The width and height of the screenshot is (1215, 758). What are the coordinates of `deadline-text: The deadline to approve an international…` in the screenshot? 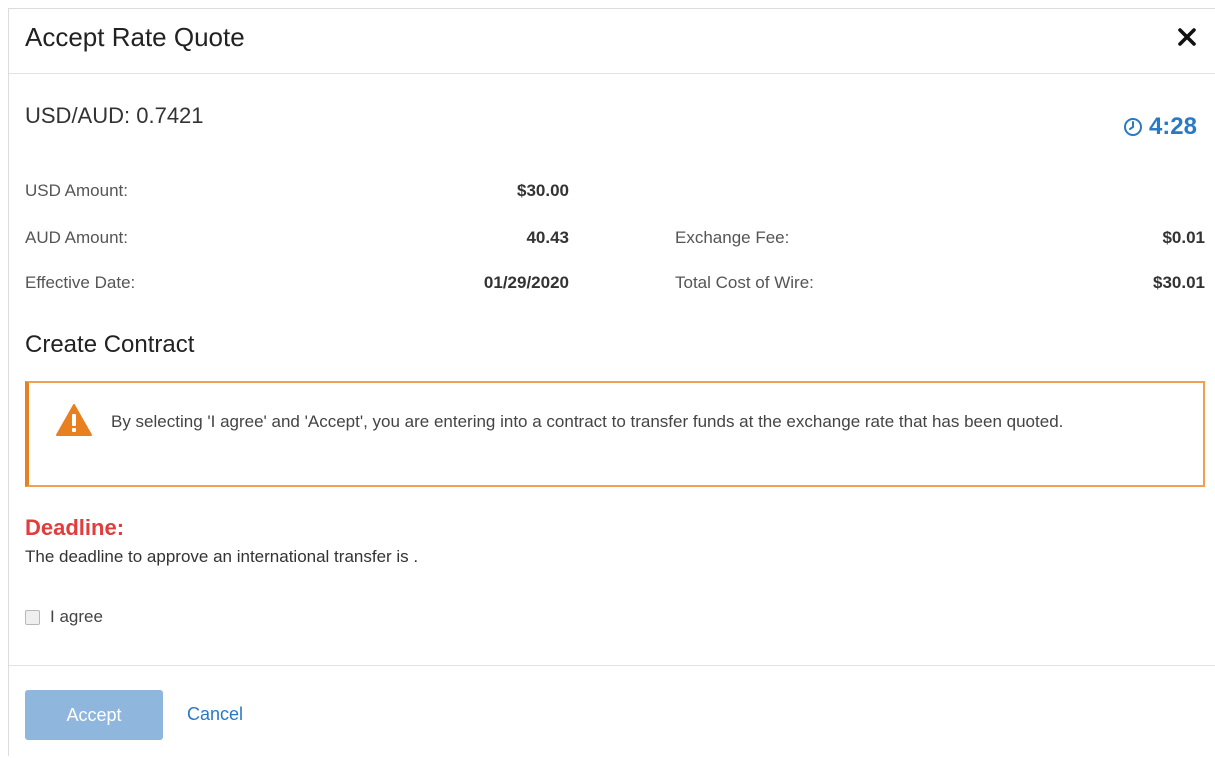 It's located at (222, 556).